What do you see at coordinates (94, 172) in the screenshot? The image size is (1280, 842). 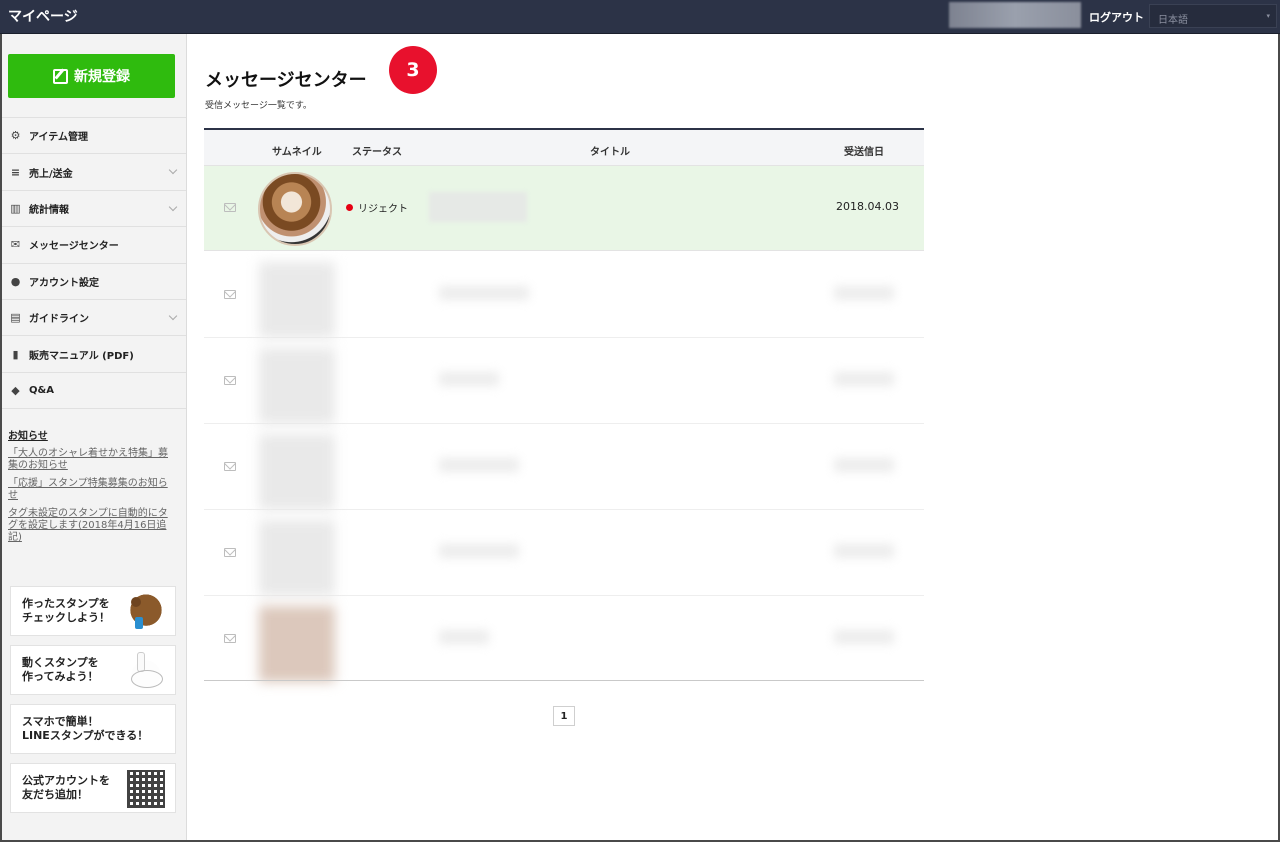 I see `sidebar-item-sales: ≡ 売上/送金` at bounding box center [94, 172].